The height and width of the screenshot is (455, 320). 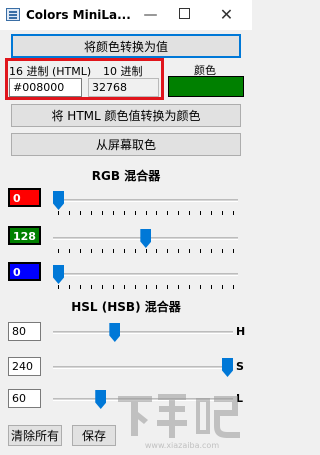 I want to click on l-slider-track, so click(x=143, y=399).